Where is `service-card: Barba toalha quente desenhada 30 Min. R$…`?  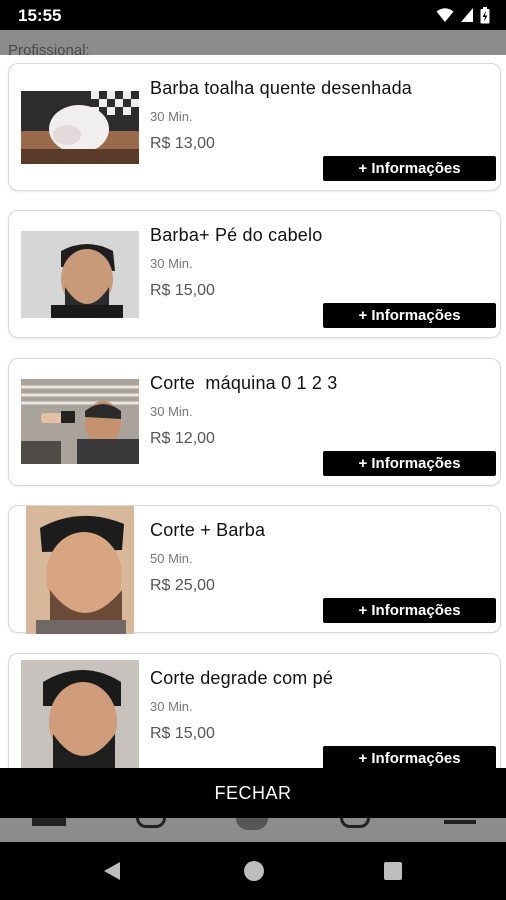 service-card: Barba toalha quente desenhada 30 Min. R$… is located at coordinates (254, 127).